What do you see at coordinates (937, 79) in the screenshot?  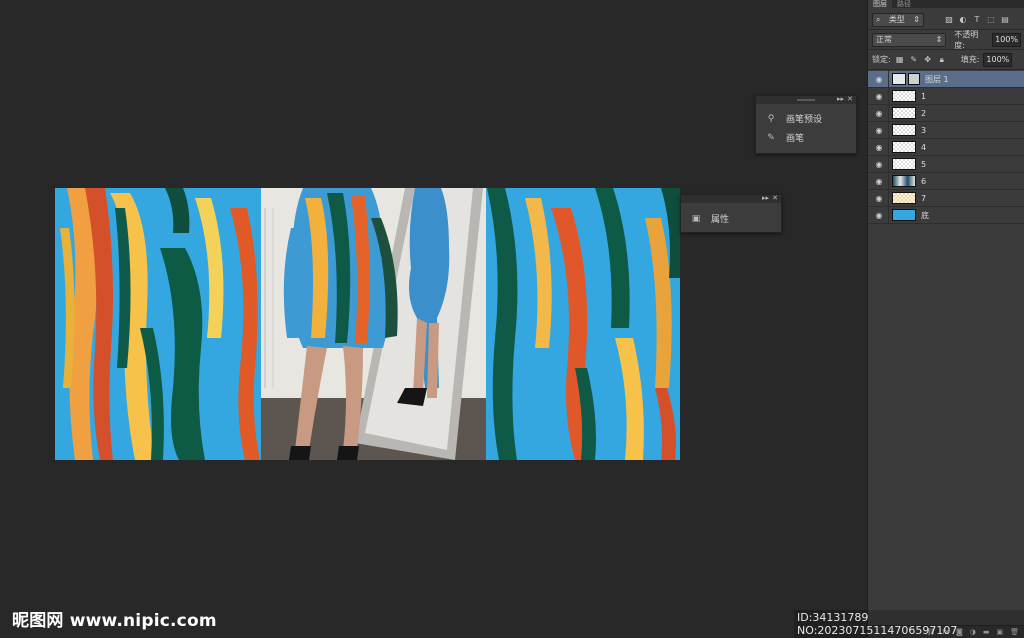 I see `layer-name: 图层 1` at bounding box center [937, 79].